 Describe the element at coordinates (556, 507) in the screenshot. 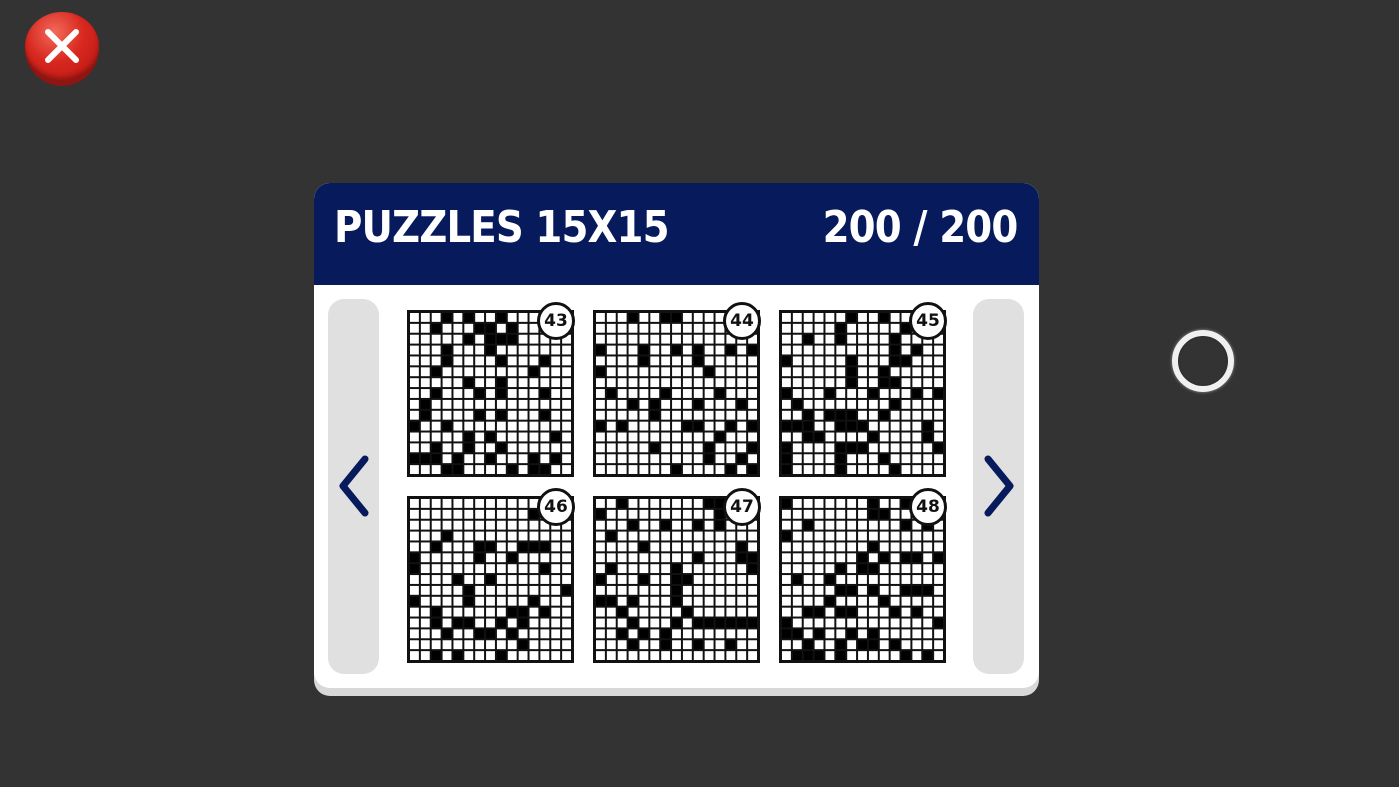

I see `puzzle-number-badge: 46` at that location.